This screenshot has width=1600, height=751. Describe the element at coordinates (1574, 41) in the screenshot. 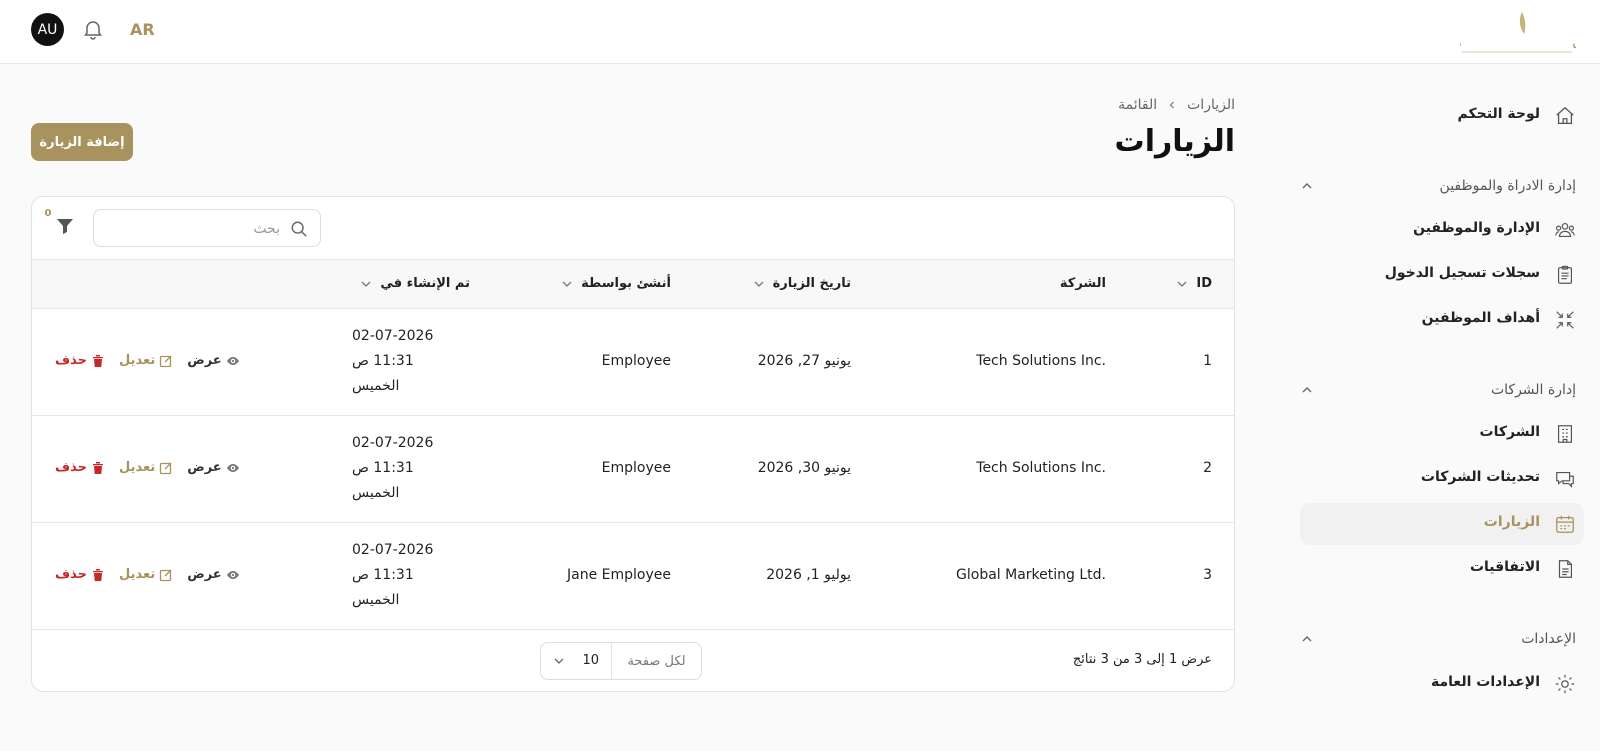

I see `svg-text: بـودل` at that location.